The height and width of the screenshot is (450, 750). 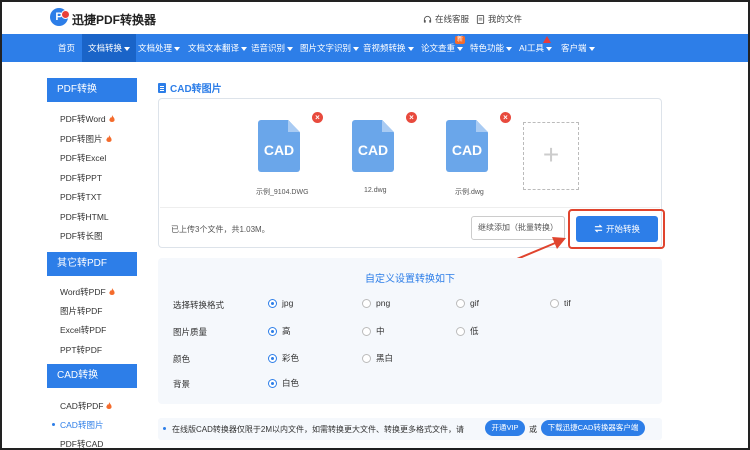 I want to click on download-client-button: 下载迅捷CAD转换器客户端, so click(x=593, y=428).